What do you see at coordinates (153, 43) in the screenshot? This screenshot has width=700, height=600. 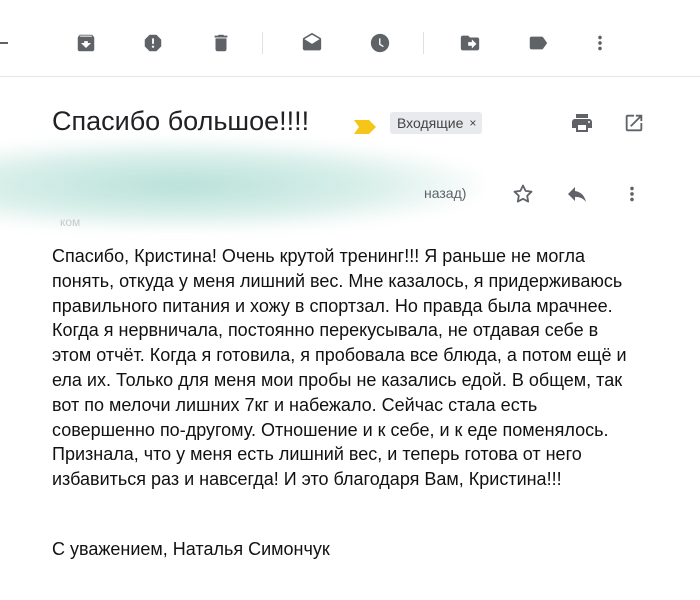 I see `report-spam-icon` at bounding box center [153, 43].